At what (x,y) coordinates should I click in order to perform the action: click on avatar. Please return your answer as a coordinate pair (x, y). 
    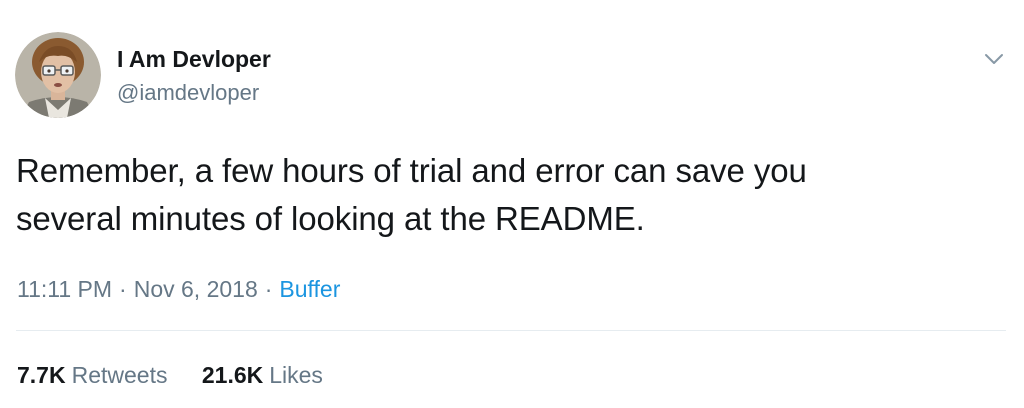
    Looking at the image, I should click on (58, 75).